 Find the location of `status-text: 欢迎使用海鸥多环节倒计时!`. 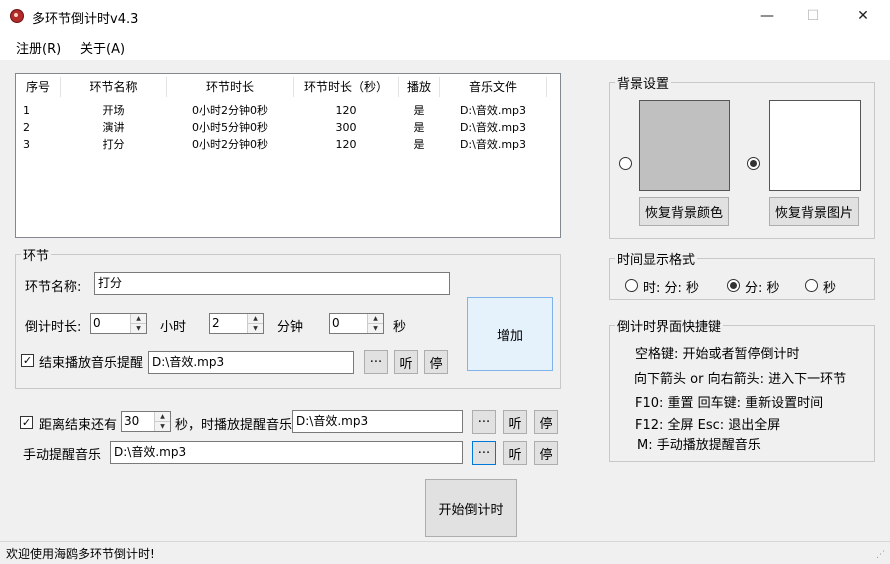

status-text: 欢迎使用海鸥多环节倒计时! is located at coordinates (80, 554).